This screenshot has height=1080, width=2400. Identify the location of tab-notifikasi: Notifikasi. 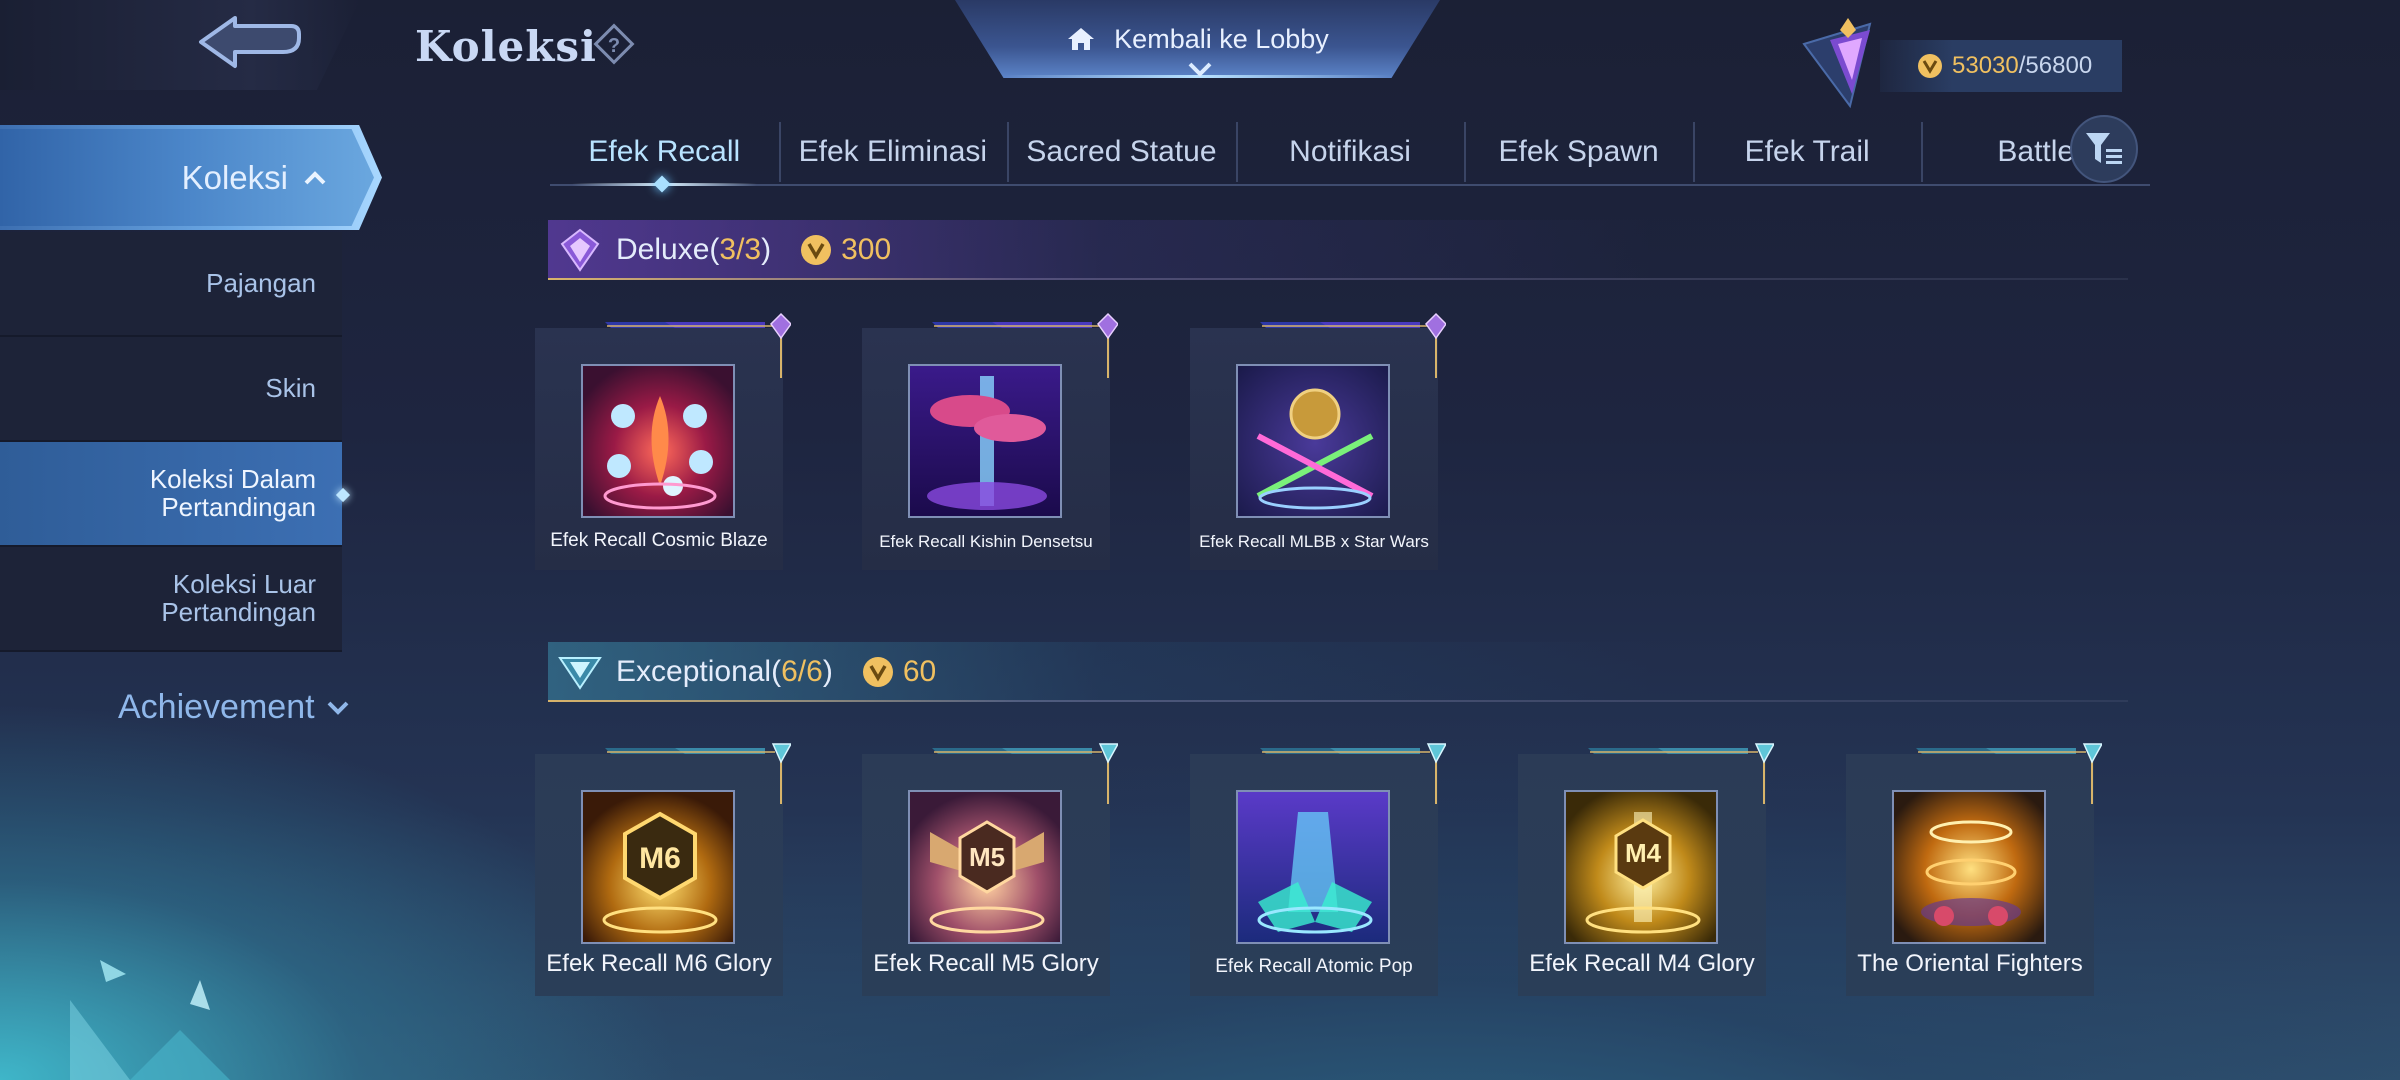
(1350, 152).